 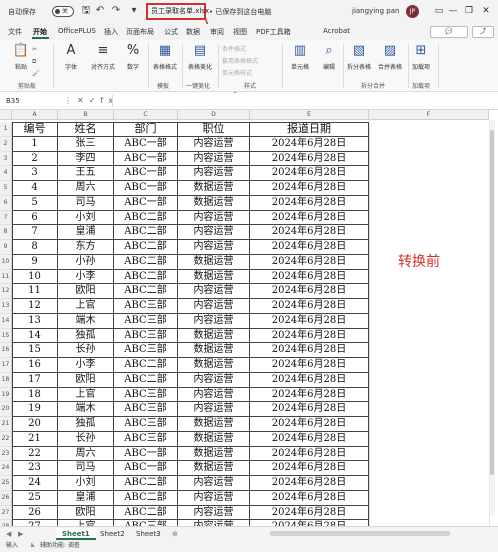 I want to click on accessibility-status: 辅助功能: 调查, so click(x=60, y=546).